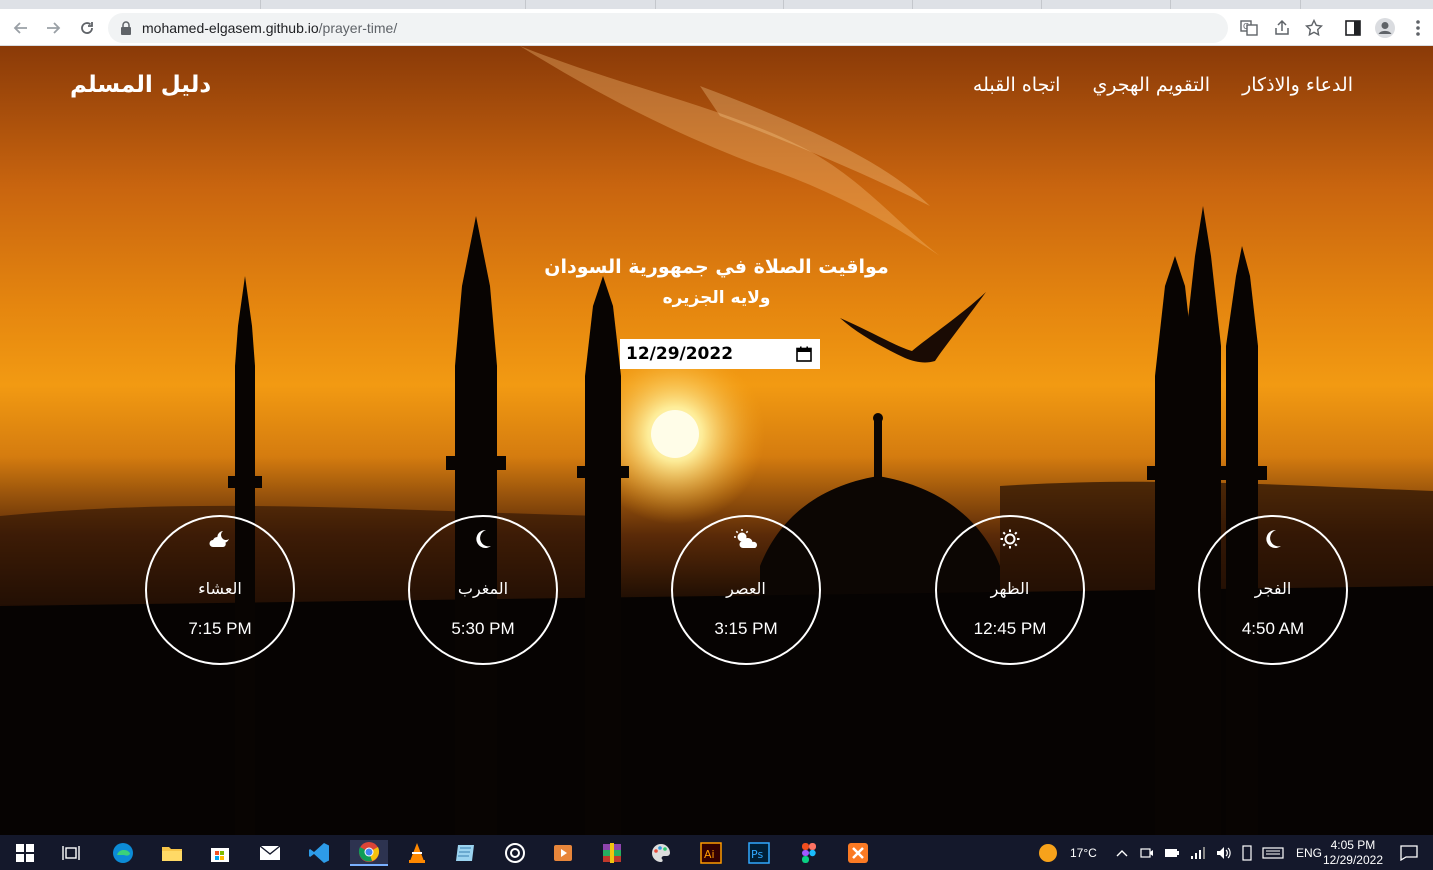  I want to click on site-brand: دليل المسلم, so click(140, 85).